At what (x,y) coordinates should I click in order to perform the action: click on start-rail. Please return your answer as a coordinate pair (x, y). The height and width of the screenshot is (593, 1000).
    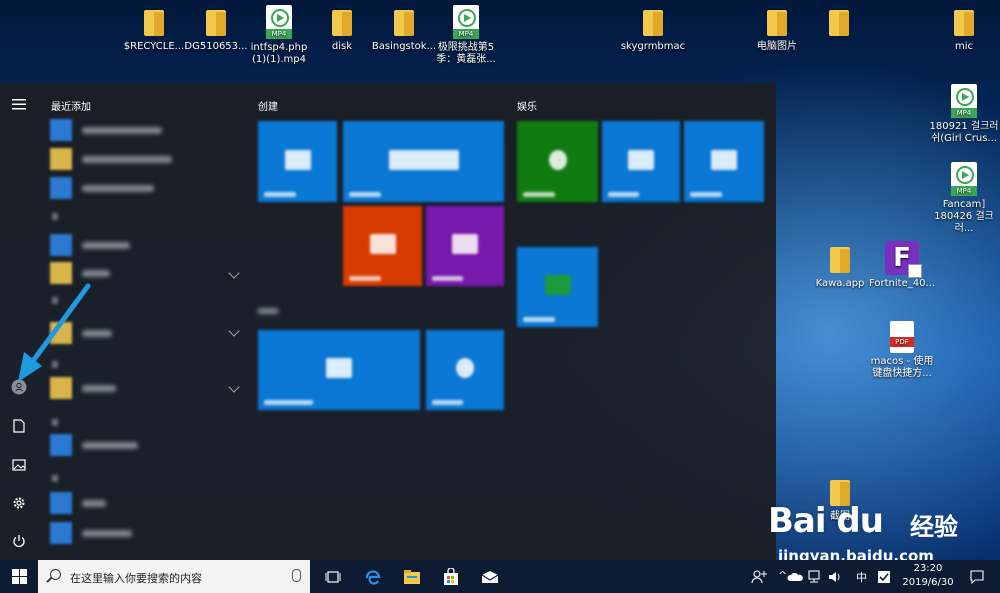
    Looking at the image, I should click on (19, 321).